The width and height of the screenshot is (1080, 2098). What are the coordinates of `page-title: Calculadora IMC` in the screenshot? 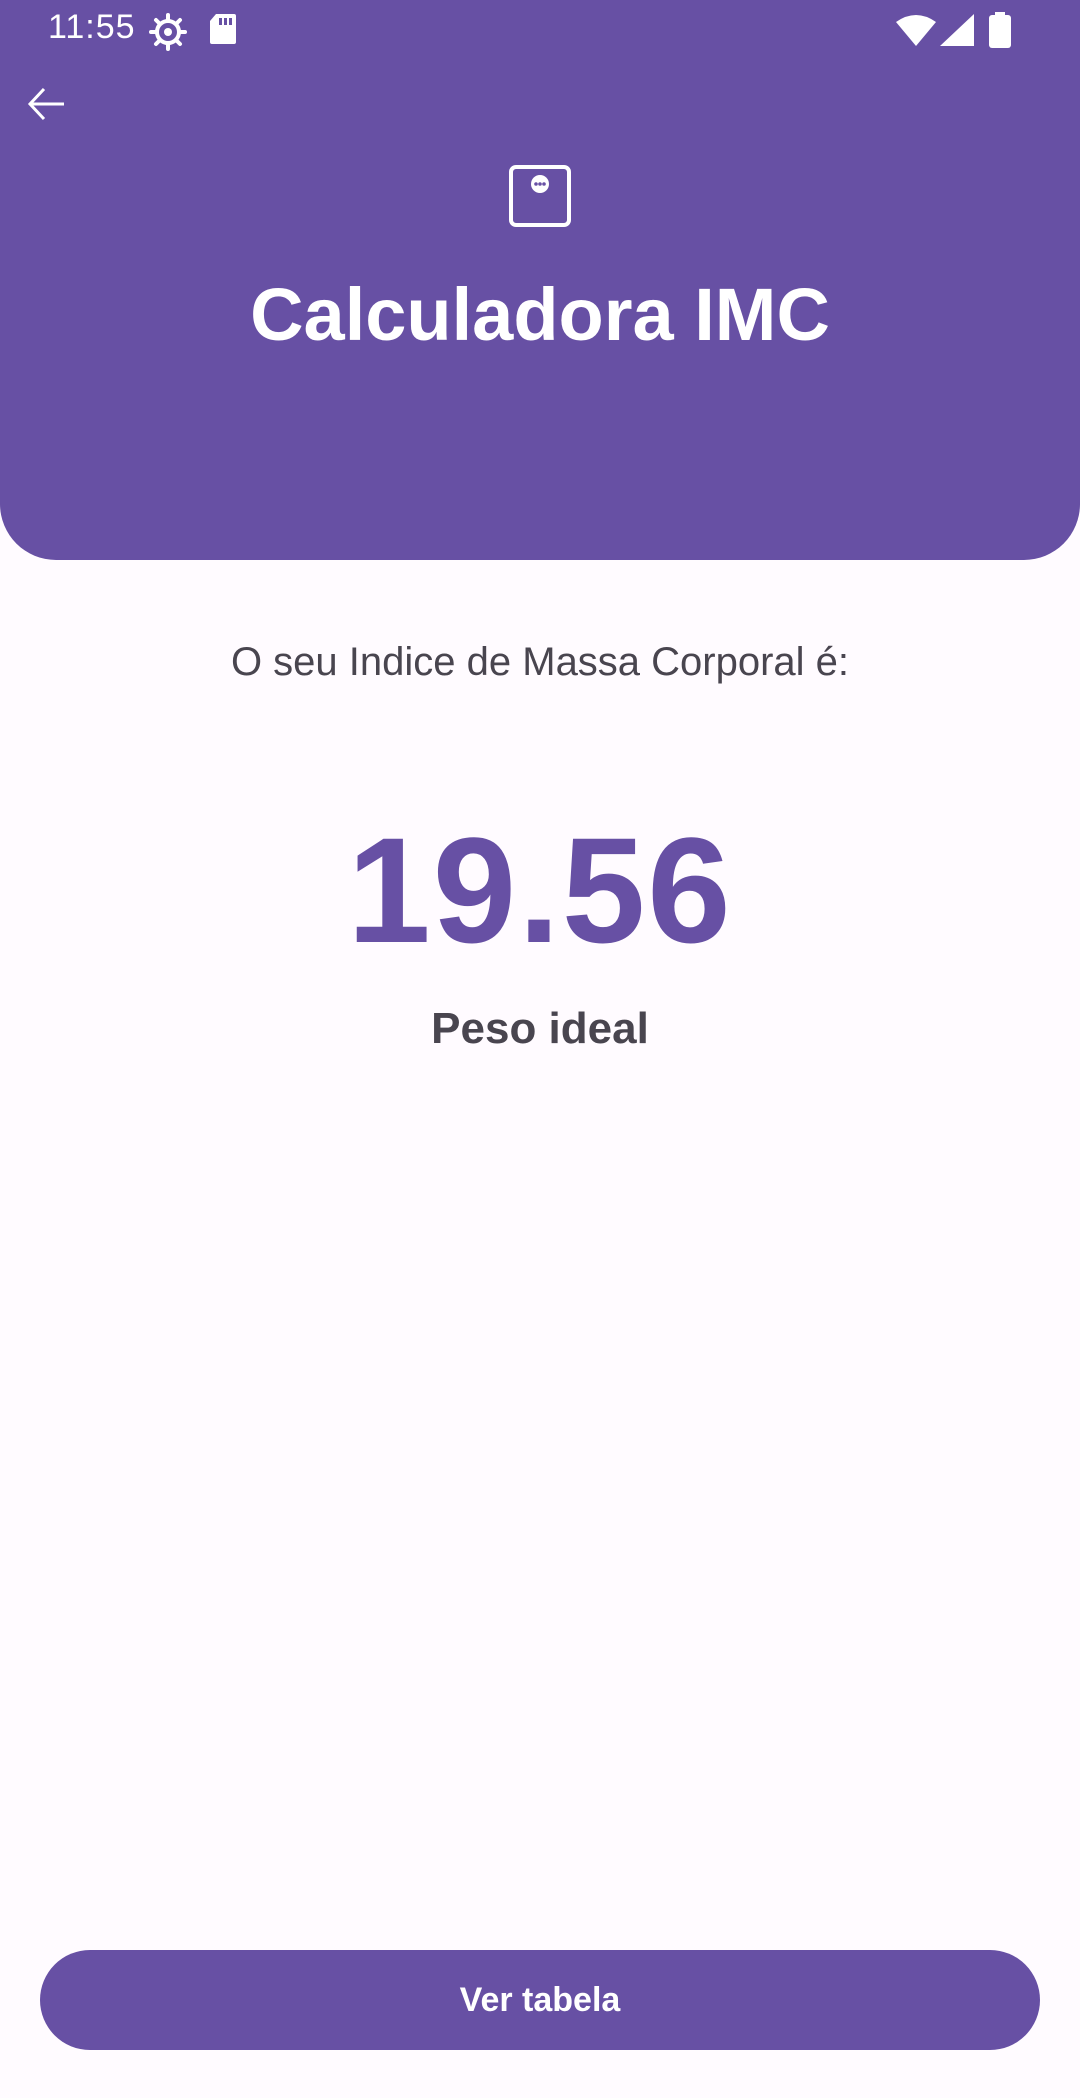 It's located at (540, 314).